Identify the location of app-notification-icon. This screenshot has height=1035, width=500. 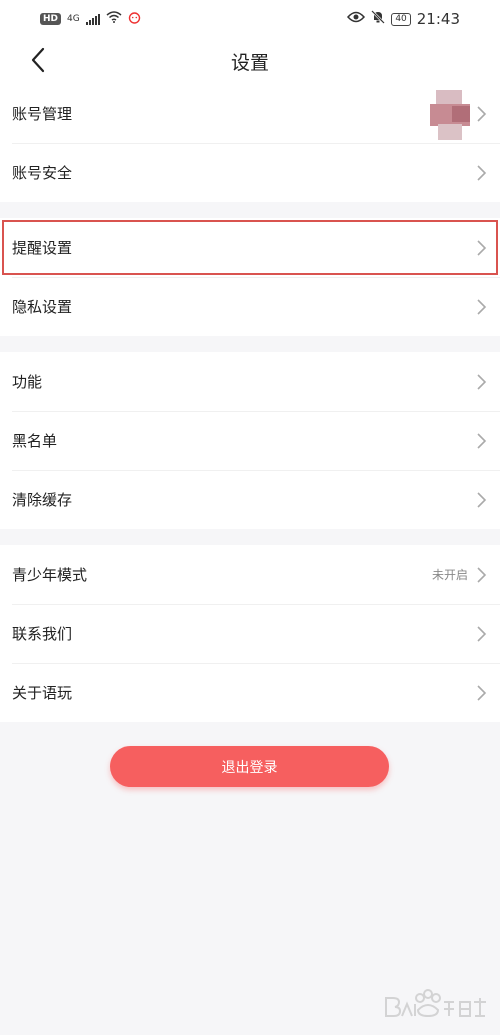
(134, 19).